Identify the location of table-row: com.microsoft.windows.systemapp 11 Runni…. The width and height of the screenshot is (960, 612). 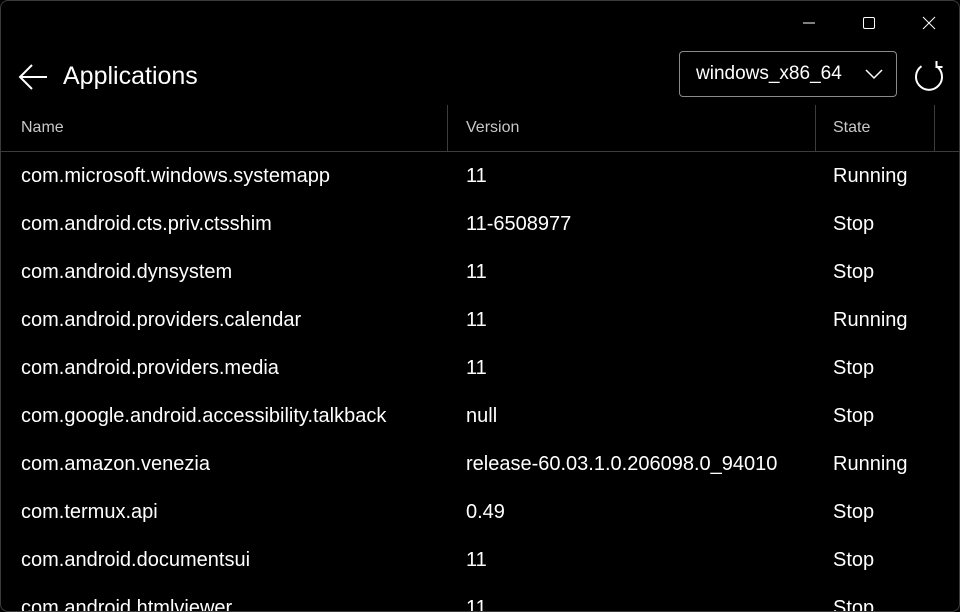
(480, 176).